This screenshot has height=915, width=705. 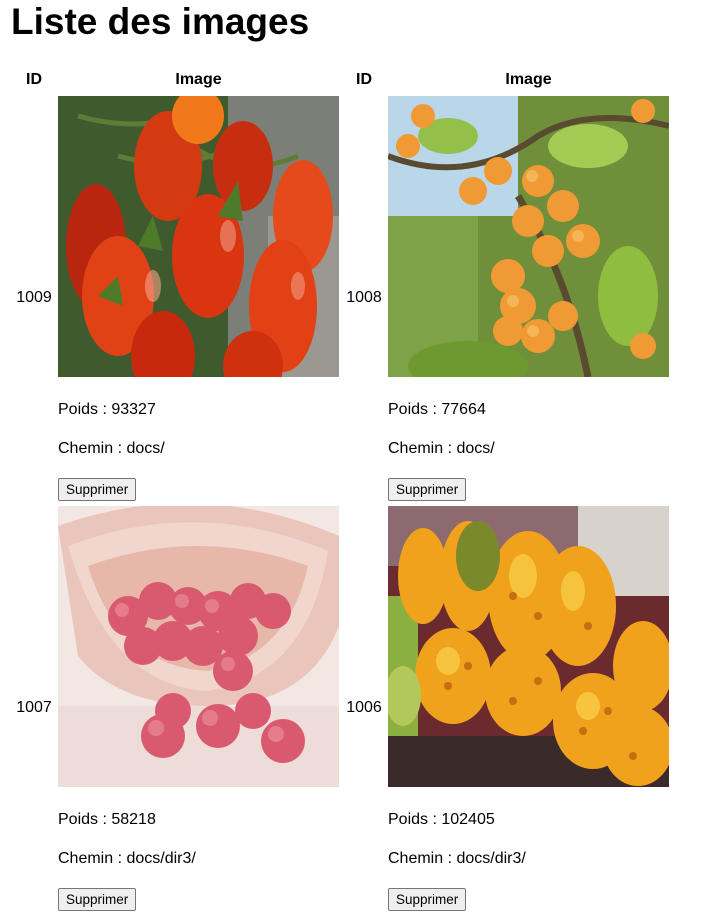 What do you see at coordinates (528, 236) in the screenshot?
I see `image-thumbnail-apricots` at bounding box center [528, 236].